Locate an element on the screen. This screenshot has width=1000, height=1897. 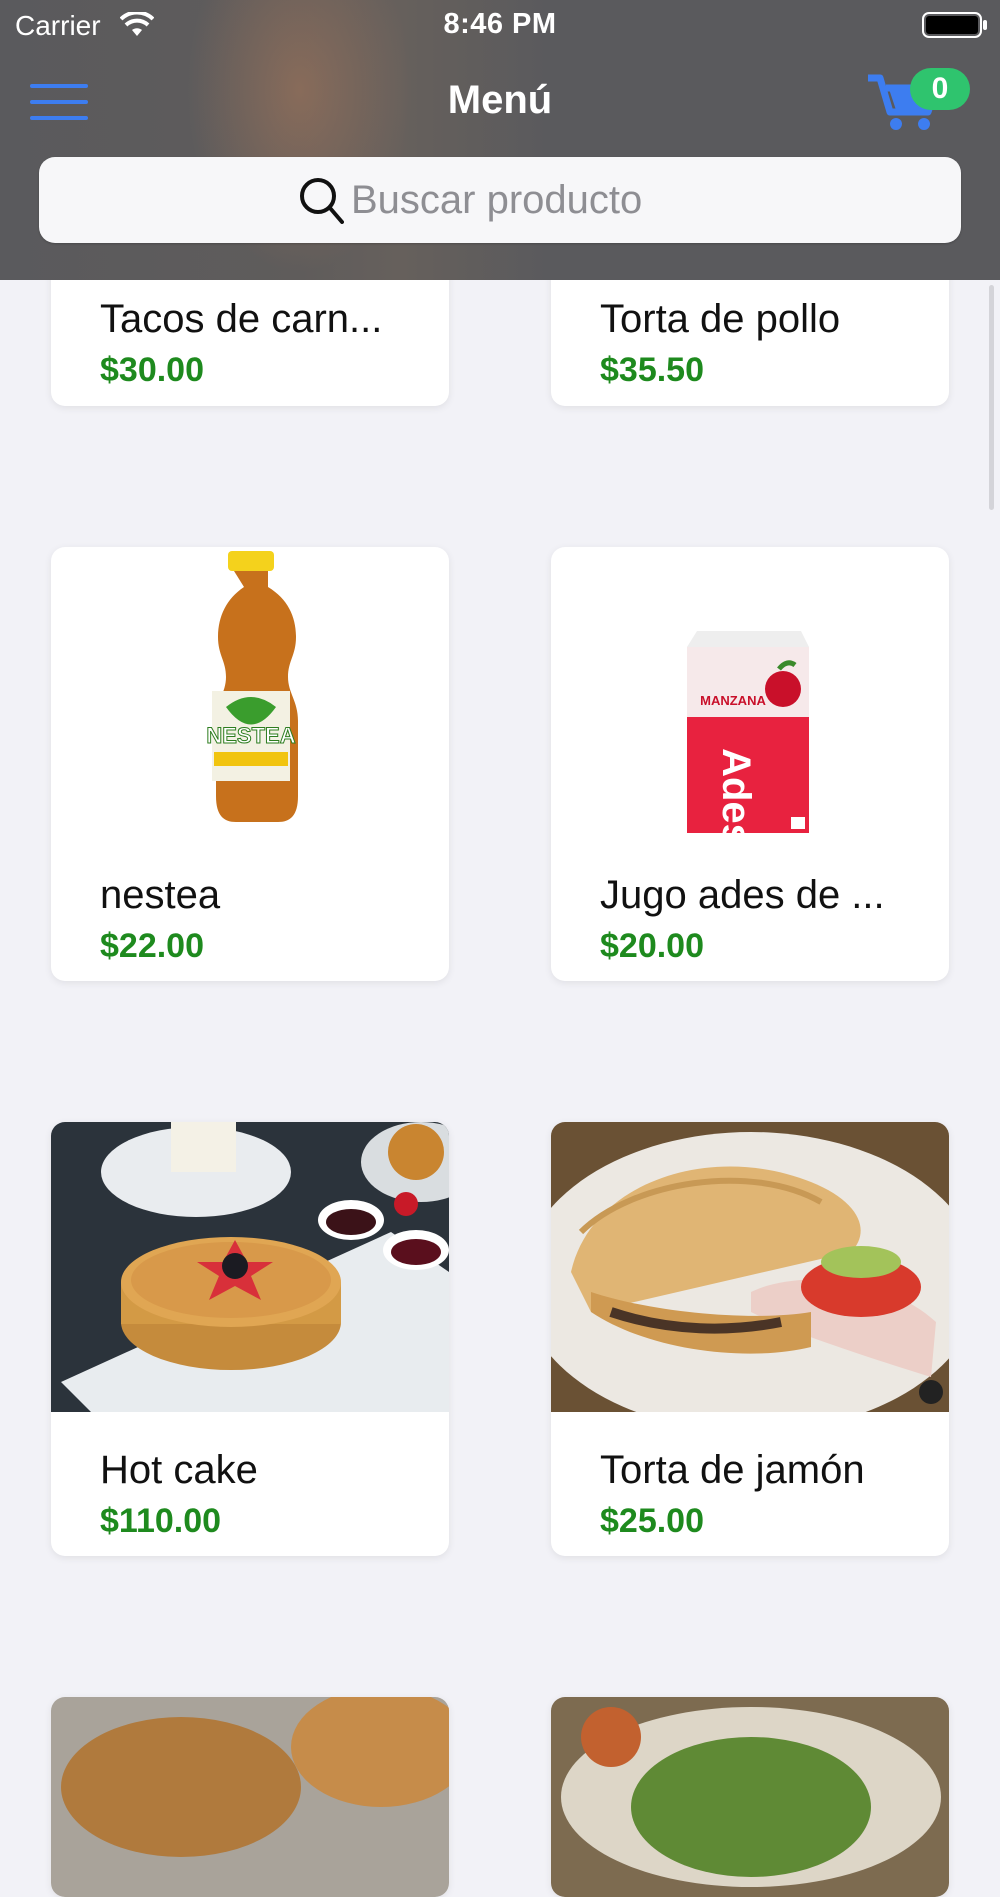
ades-brand-label: Ades is located at coordinates (736, 792).